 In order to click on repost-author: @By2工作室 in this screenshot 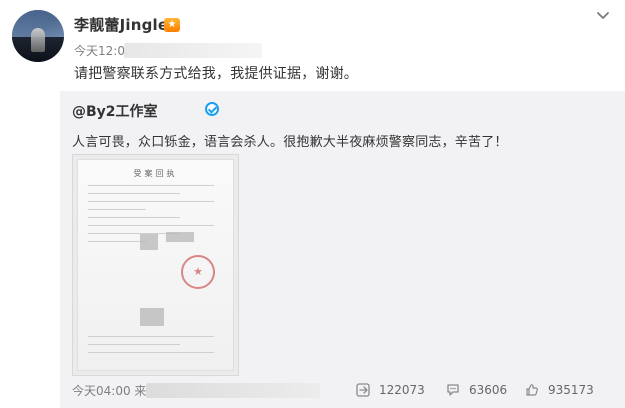, I will do `click(115, 111)`.